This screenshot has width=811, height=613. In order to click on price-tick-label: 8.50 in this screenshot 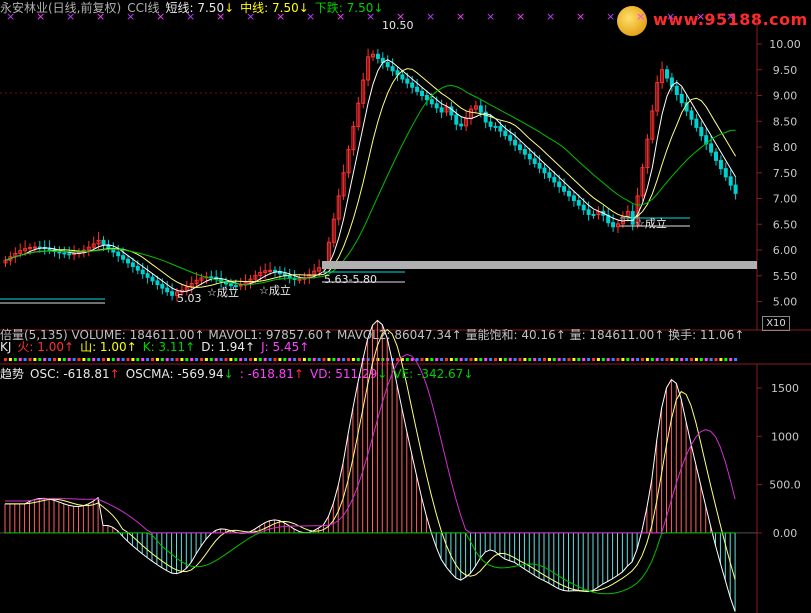, I will do `click(785, 121)`.